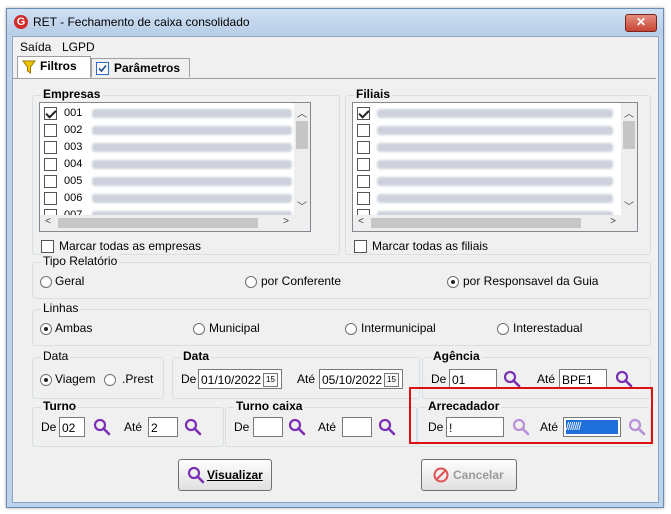 The height and width of the screenshot is (514, 671). Describe the element at coordinates (147, 68) in the screenshot. I see `tab-parametros-label: Parâmetros` at that location.